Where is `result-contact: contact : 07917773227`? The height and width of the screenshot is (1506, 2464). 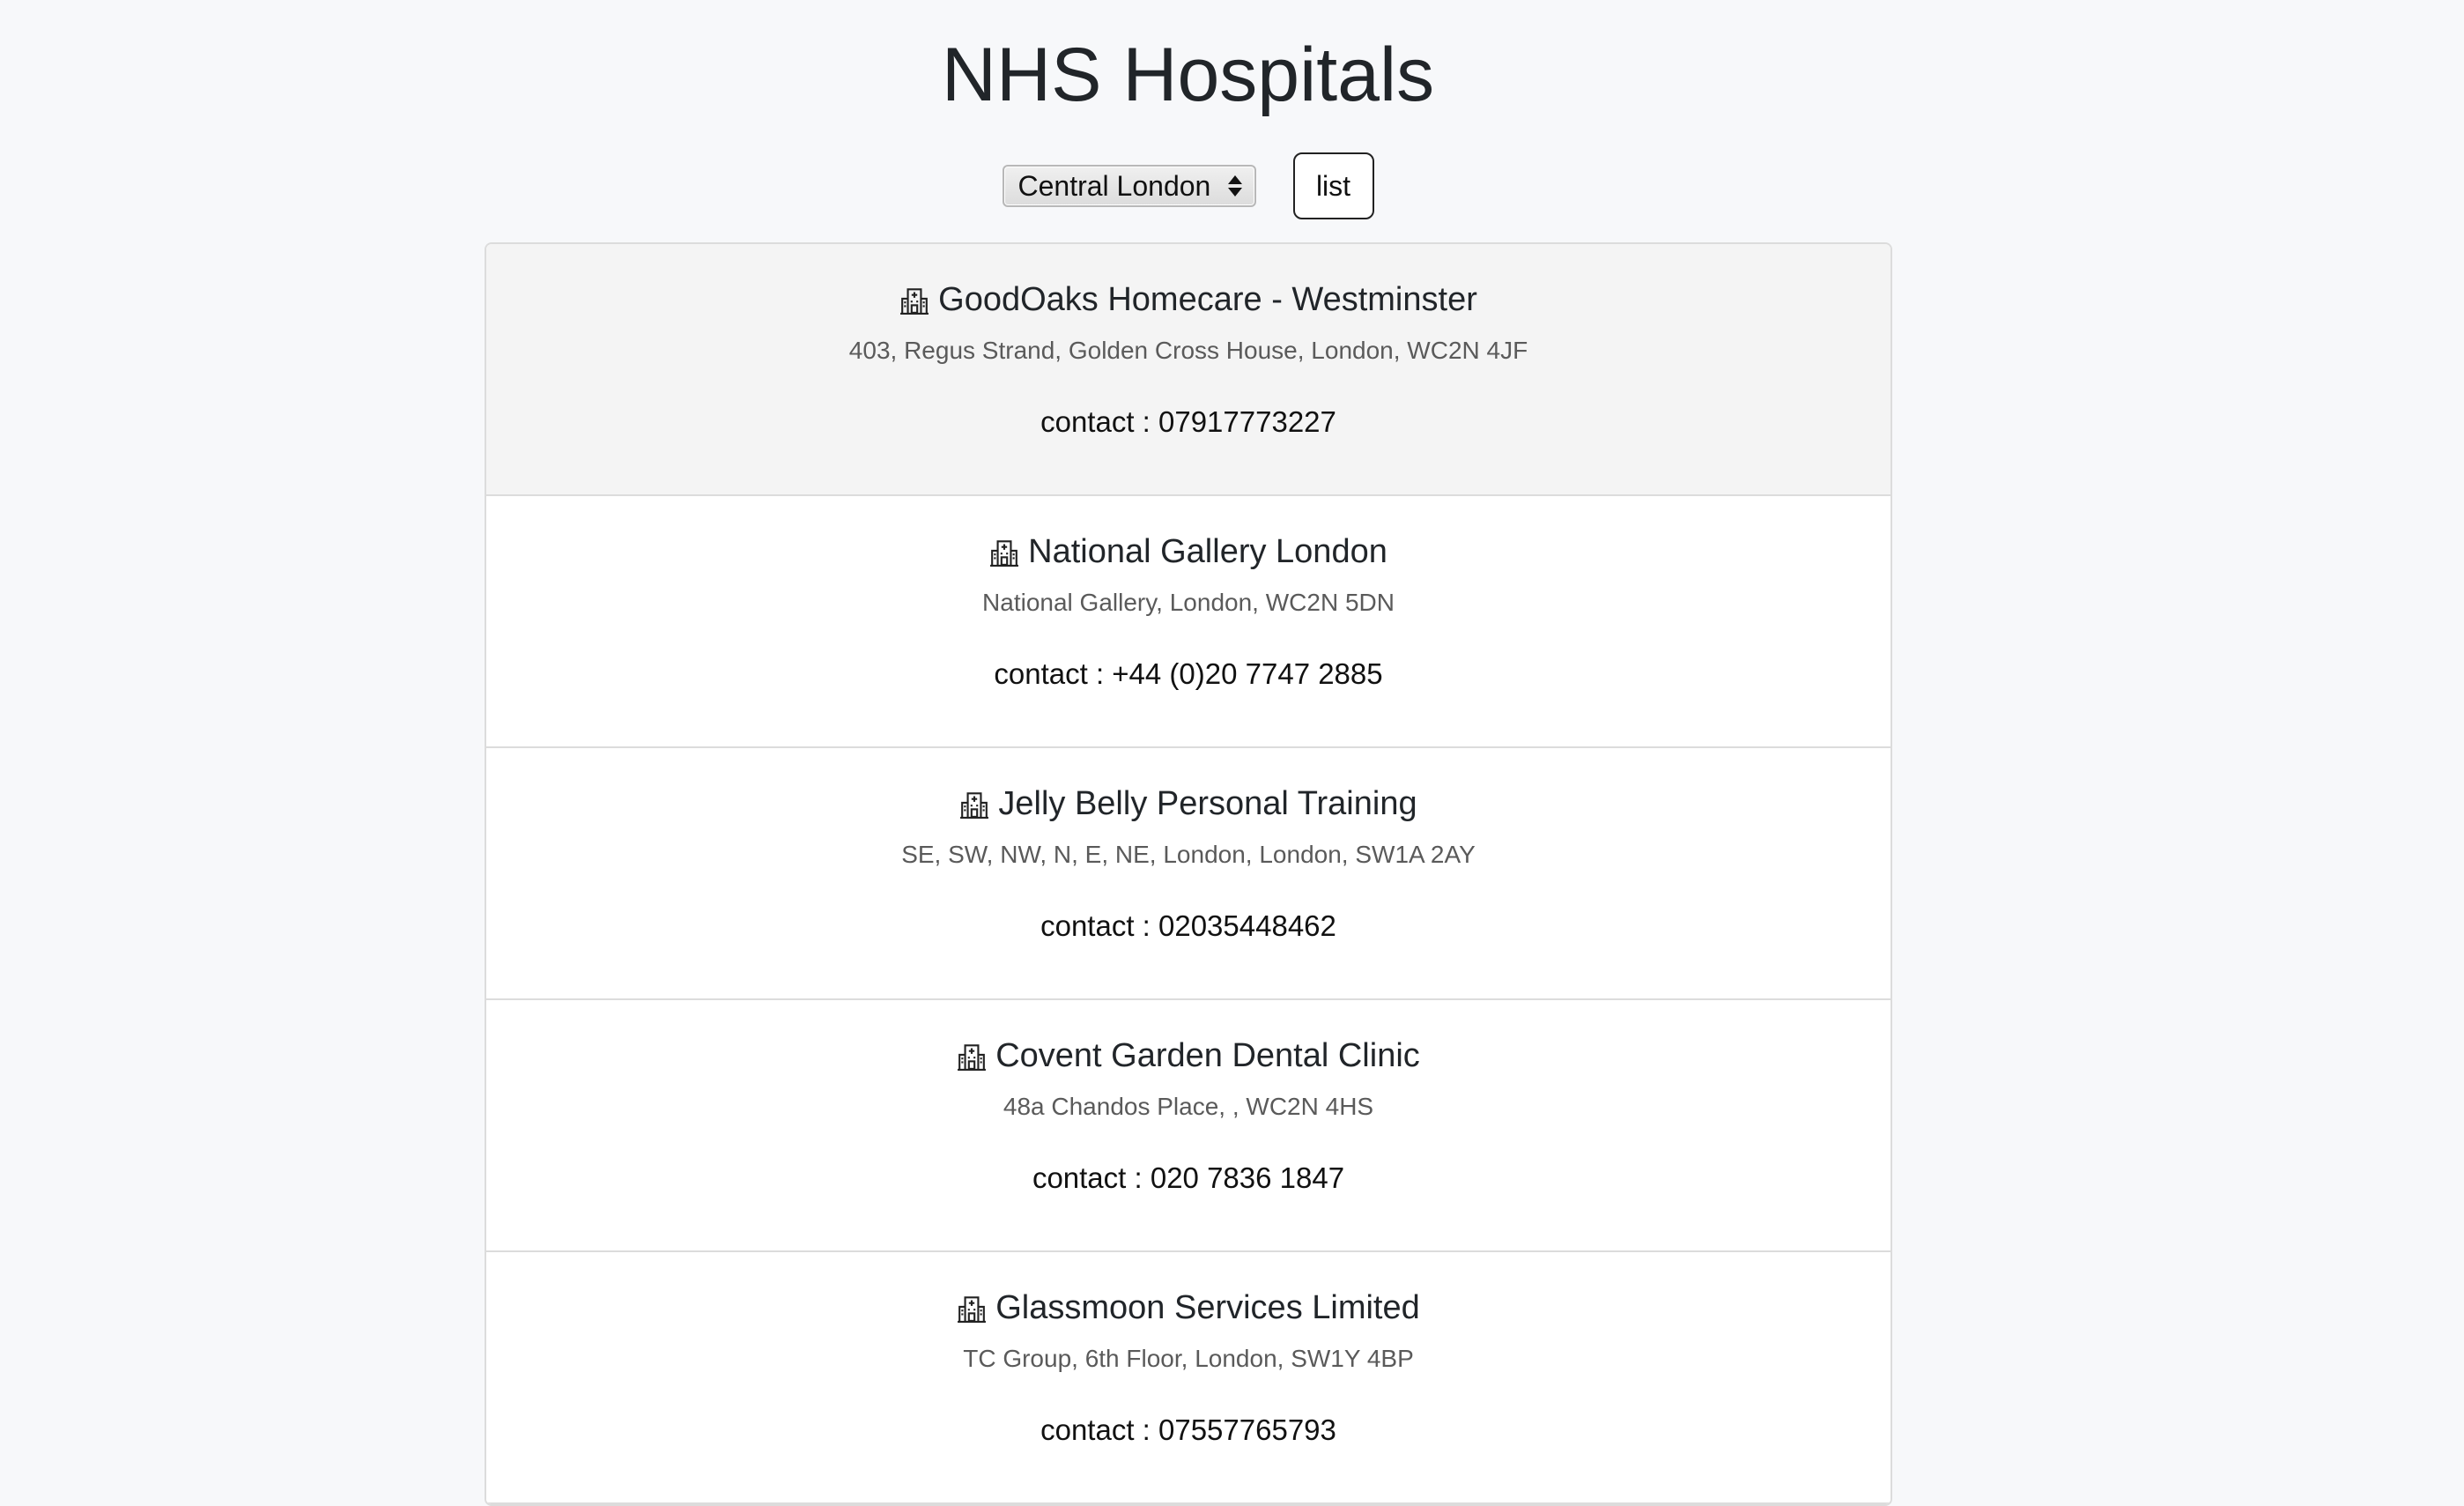
result-contact: contact : 07917773227 is located at coordinates (1188, 422).